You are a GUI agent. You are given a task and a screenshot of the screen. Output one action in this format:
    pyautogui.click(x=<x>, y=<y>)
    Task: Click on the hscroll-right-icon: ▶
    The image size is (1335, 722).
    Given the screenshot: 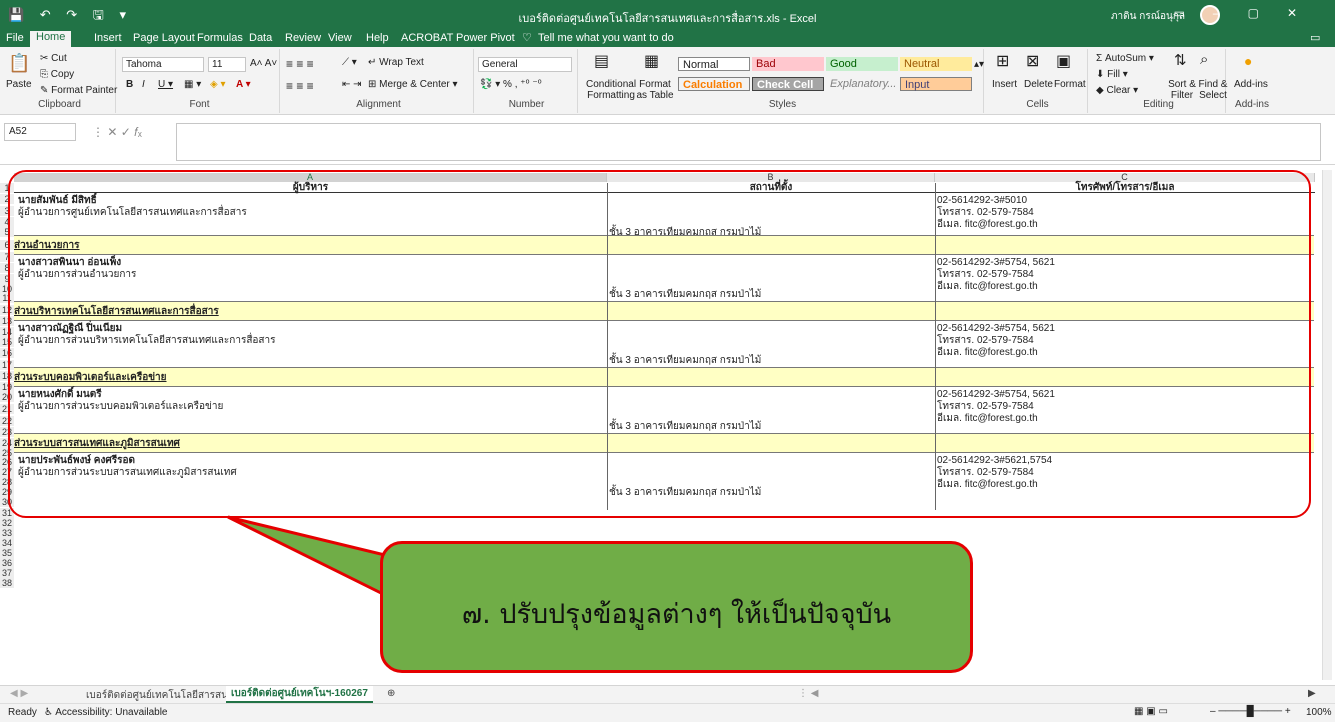 What is the action you would take?
    pyautogui.click(x=1312, y=693)
    